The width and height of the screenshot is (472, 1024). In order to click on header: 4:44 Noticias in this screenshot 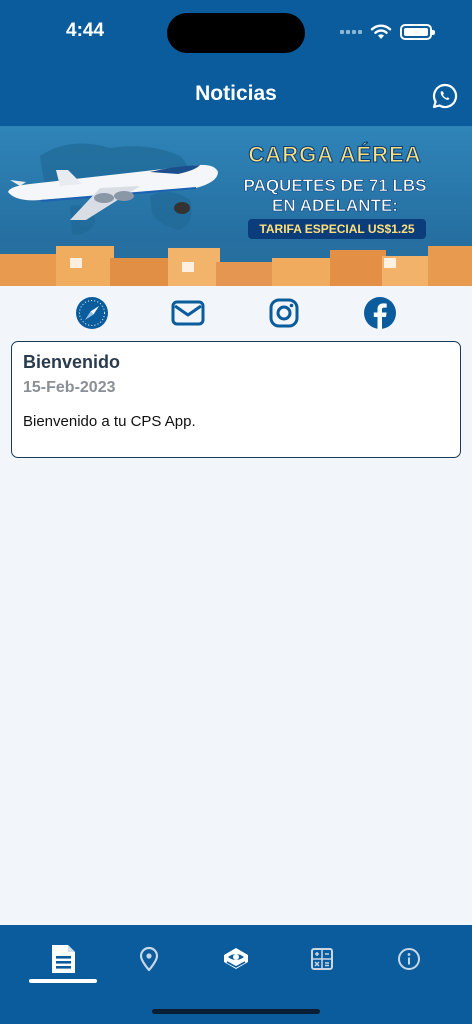, I will do `click(236, 63)`.